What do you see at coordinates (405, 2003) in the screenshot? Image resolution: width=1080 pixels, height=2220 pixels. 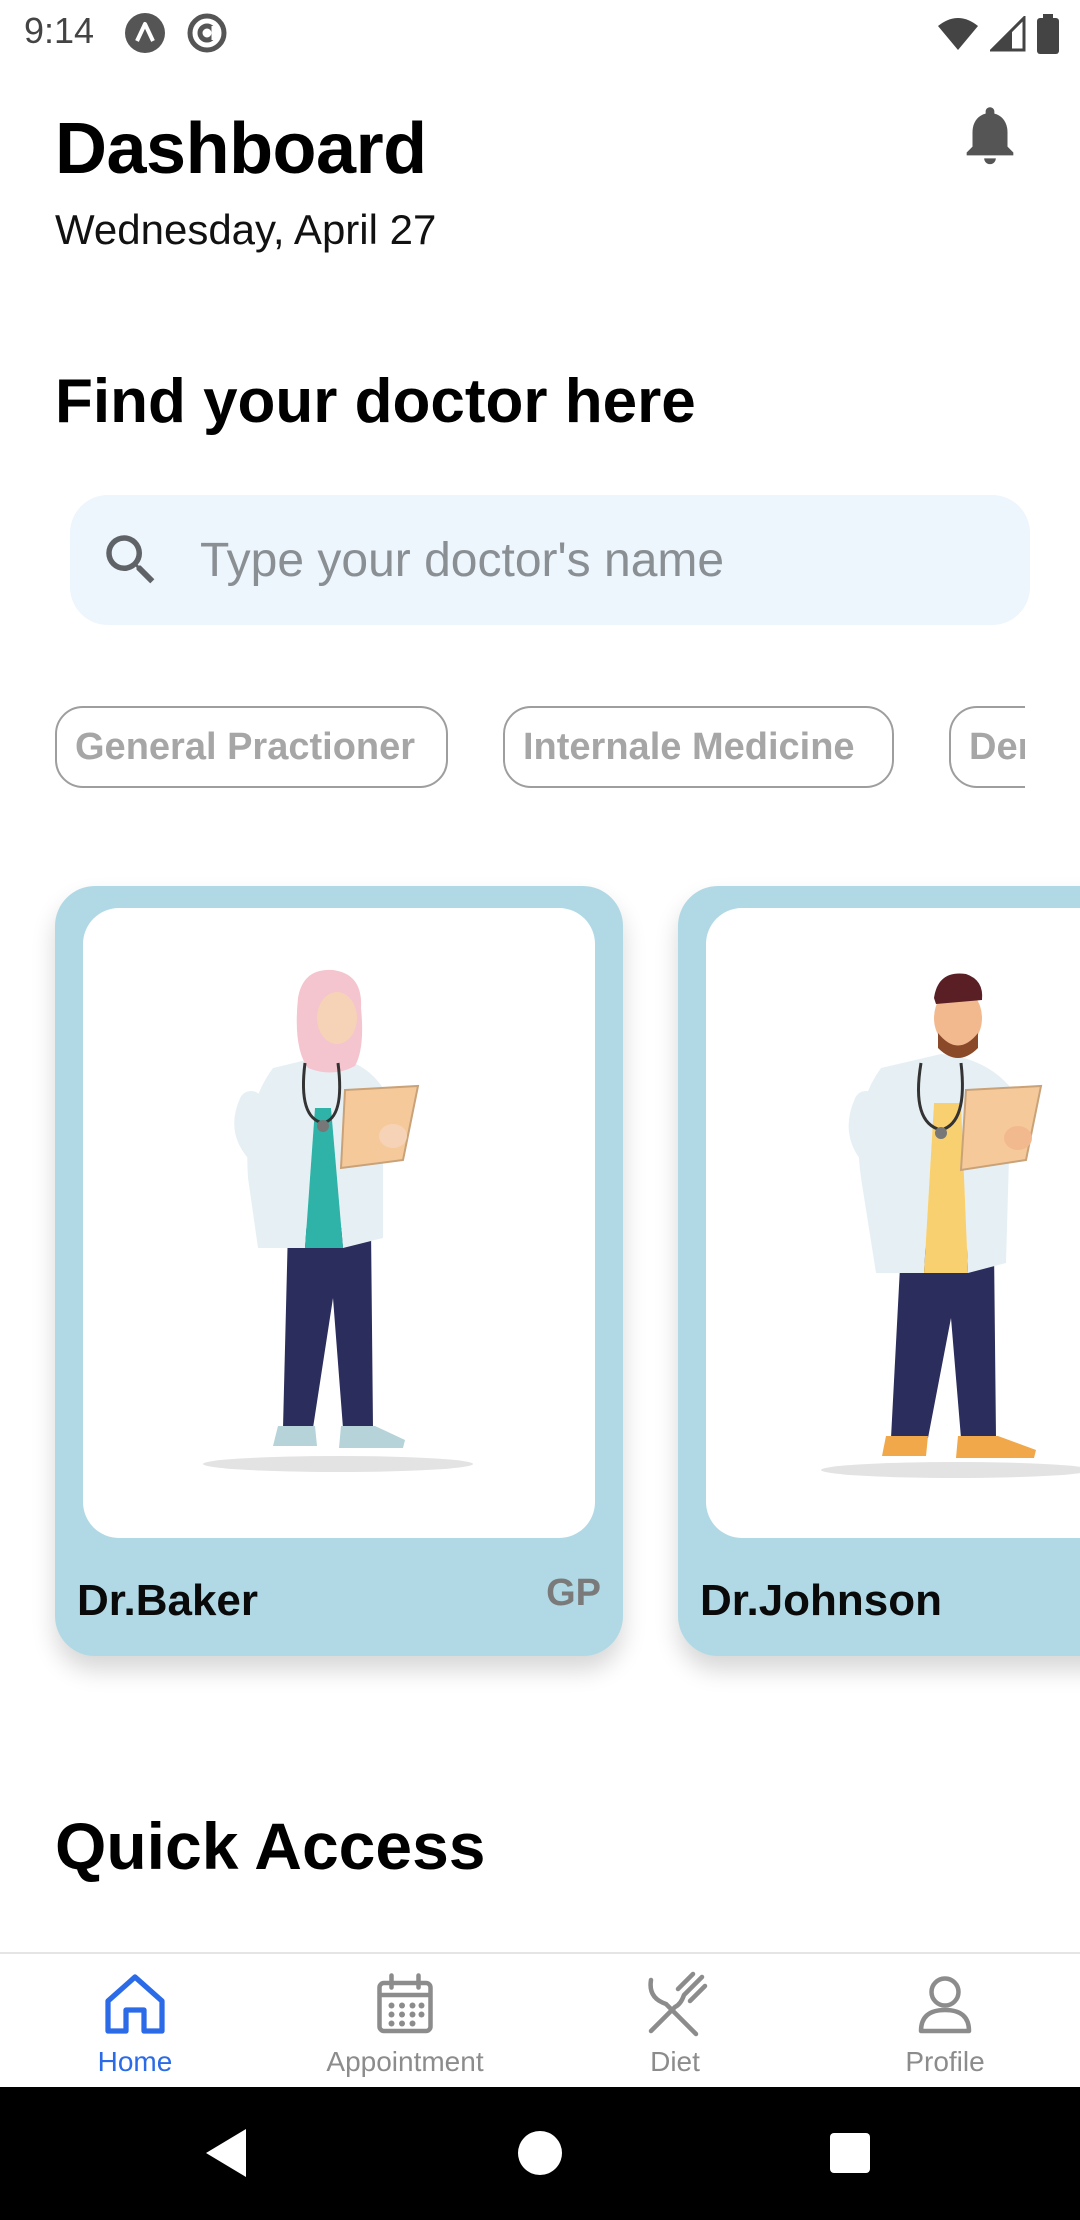 I see `calendar-icon` at bounding box center [405, 2003].